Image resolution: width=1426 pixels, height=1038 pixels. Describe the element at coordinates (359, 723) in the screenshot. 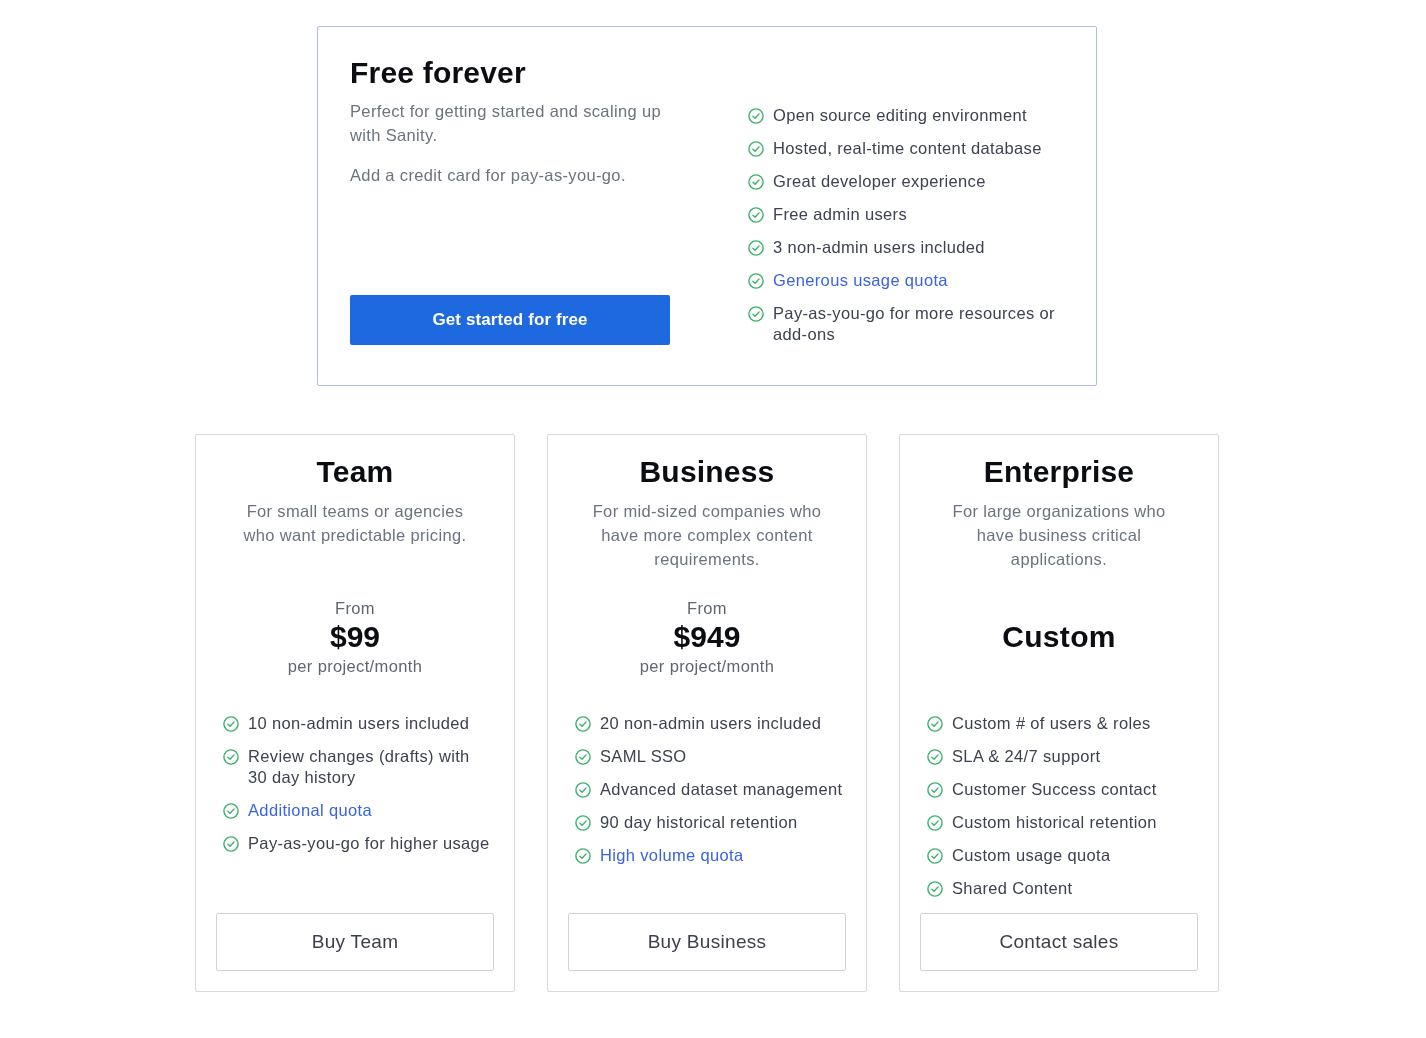

I see `feature-text: 10 non-admin users included` at that location.